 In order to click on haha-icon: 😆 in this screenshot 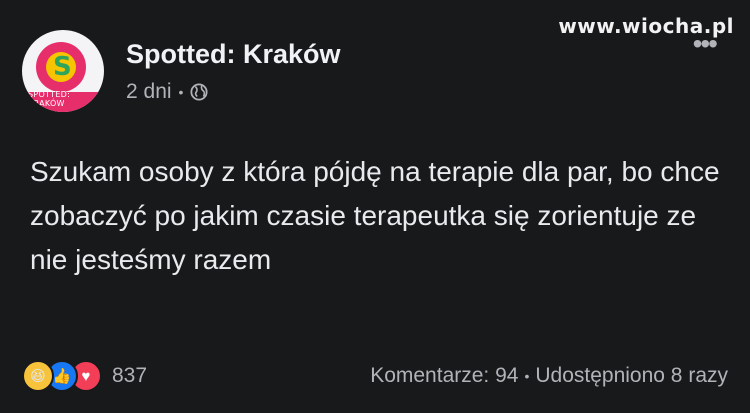, I will do `click(38, 376)`.